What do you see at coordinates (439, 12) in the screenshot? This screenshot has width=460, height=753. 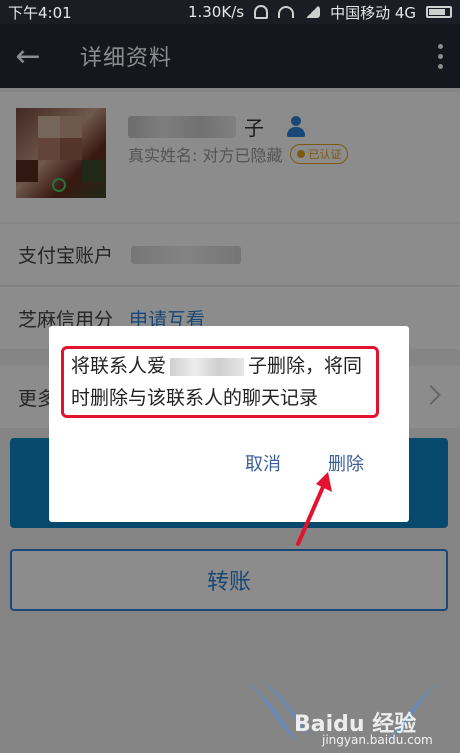 I see `battery-icon` at bounding box center [439, 12].